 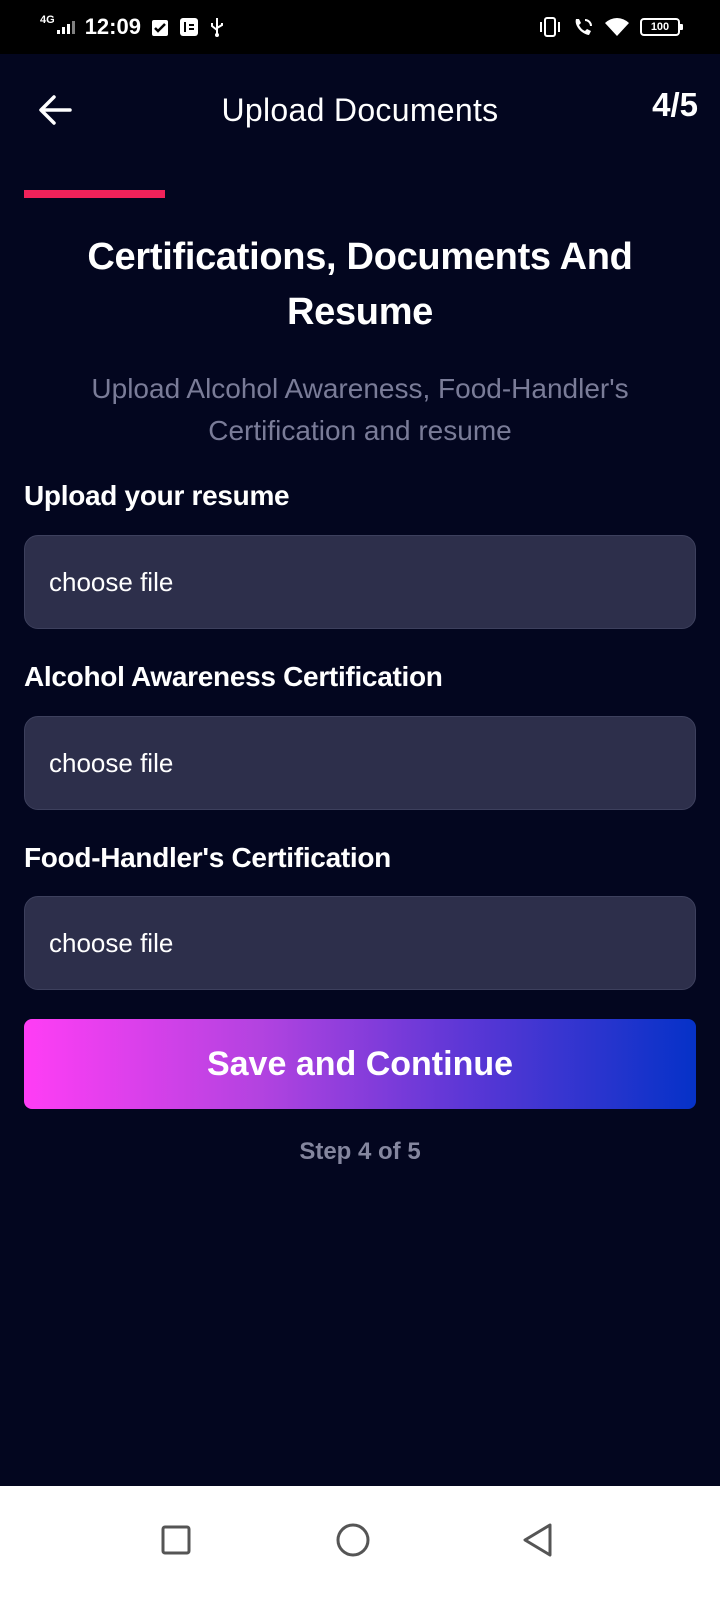 I want to click on alcohol-cert-file-input: choose file, so click(x=360, y=763).